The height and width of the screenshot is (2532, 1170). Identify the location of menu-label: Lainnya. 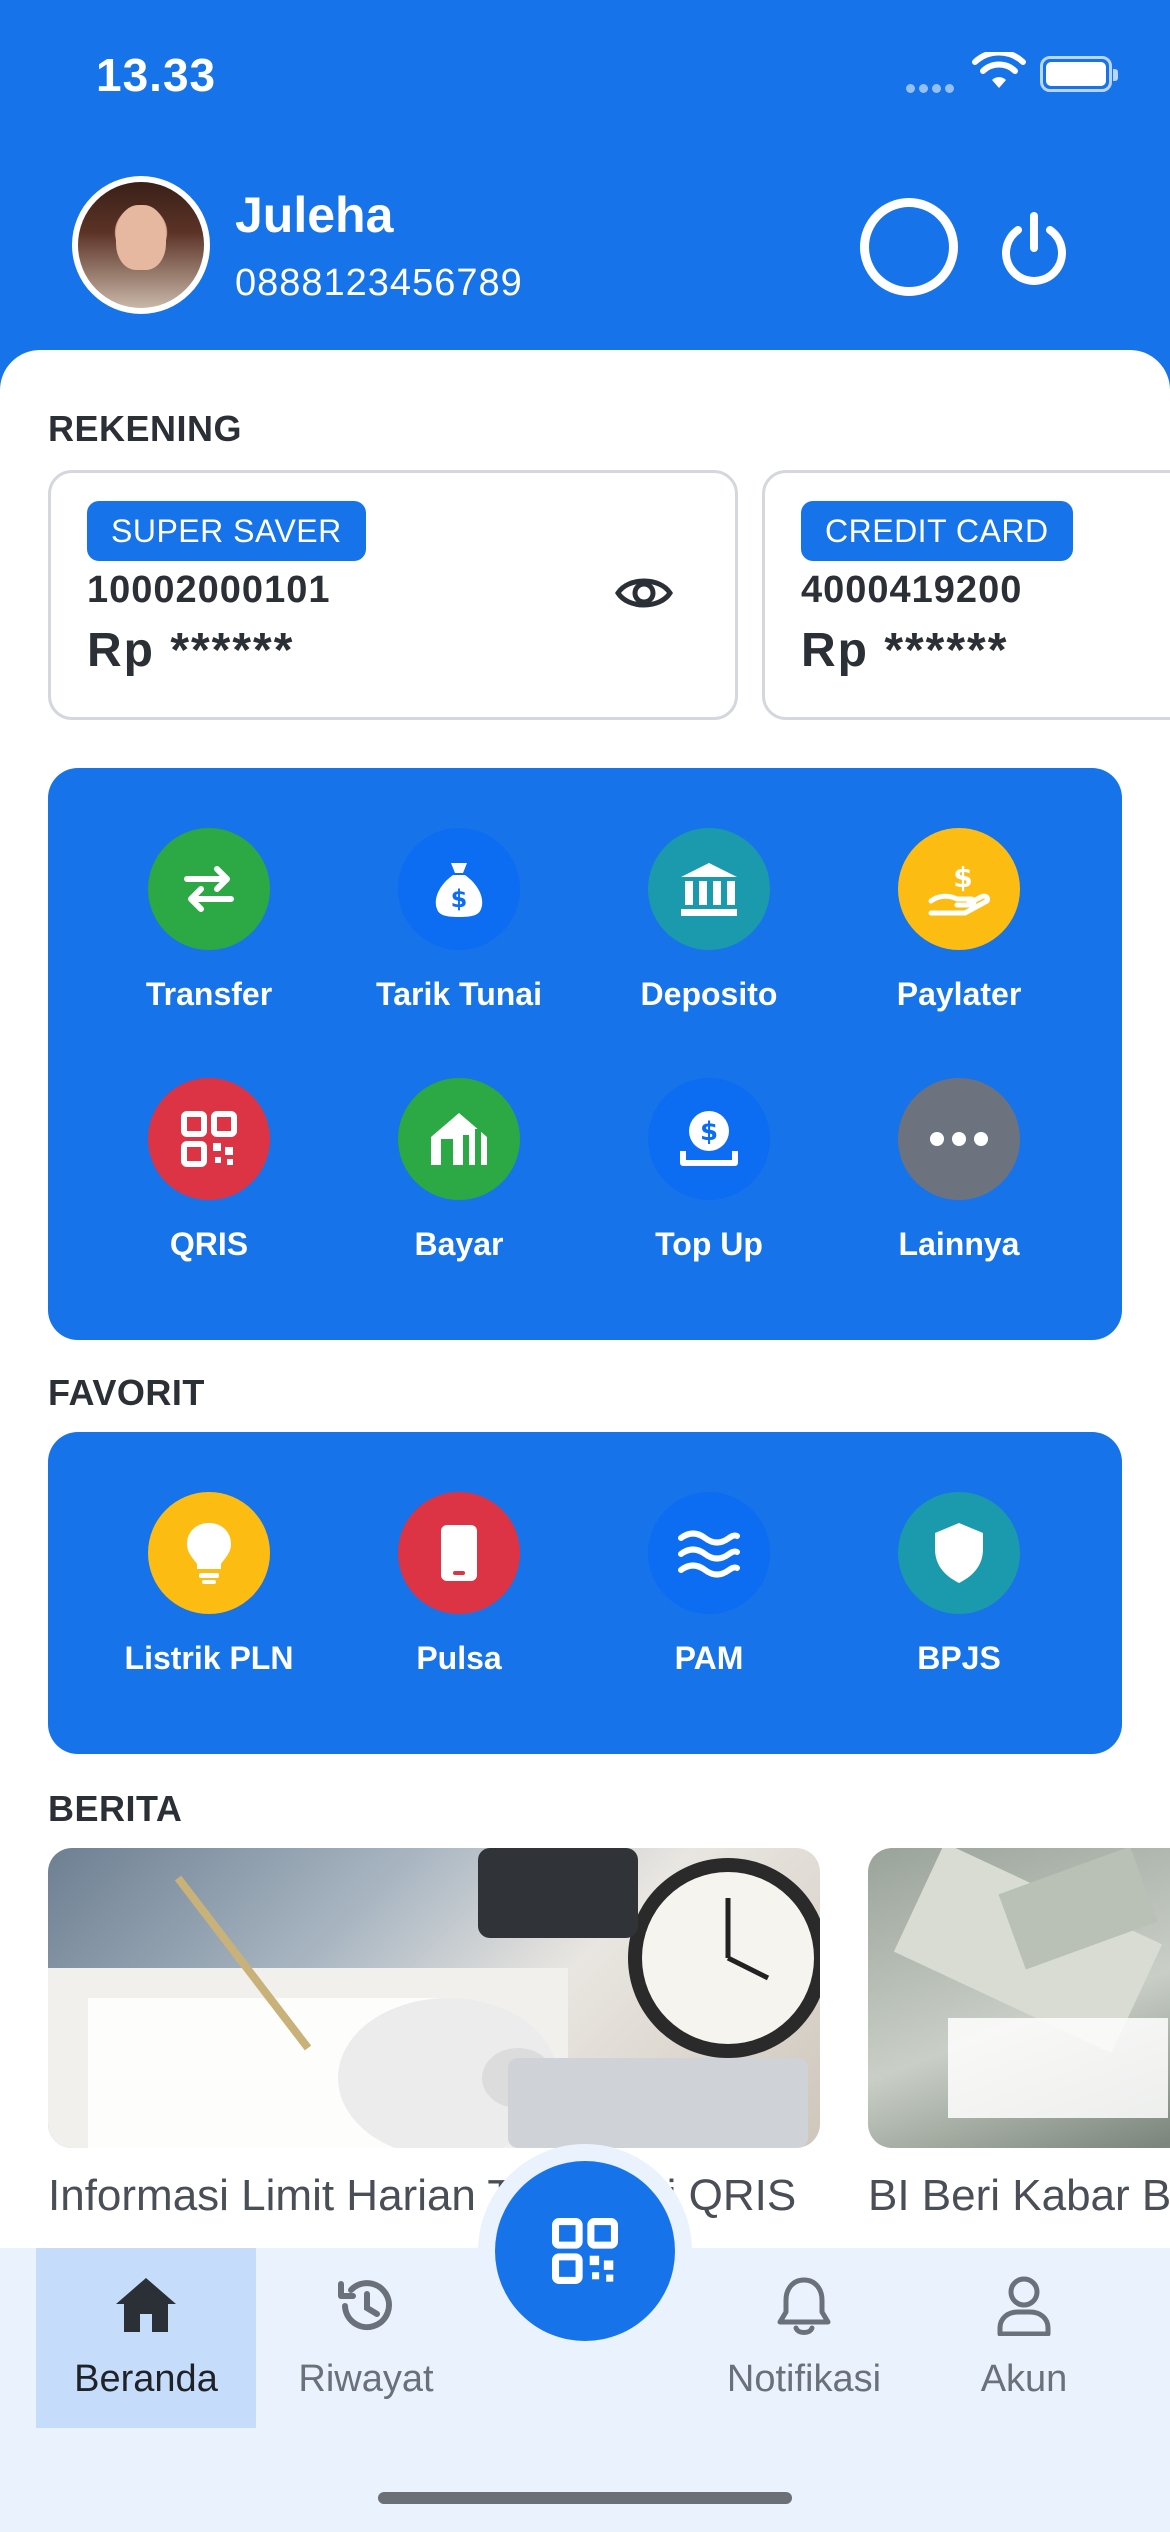
(959, 1244).